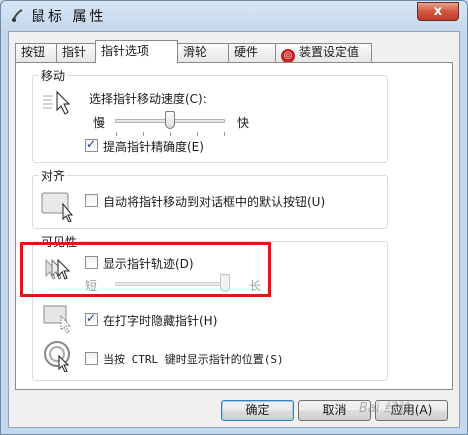 The image size is (468, 435). I want to click on speed-slider-thumb, so click(170, 120).